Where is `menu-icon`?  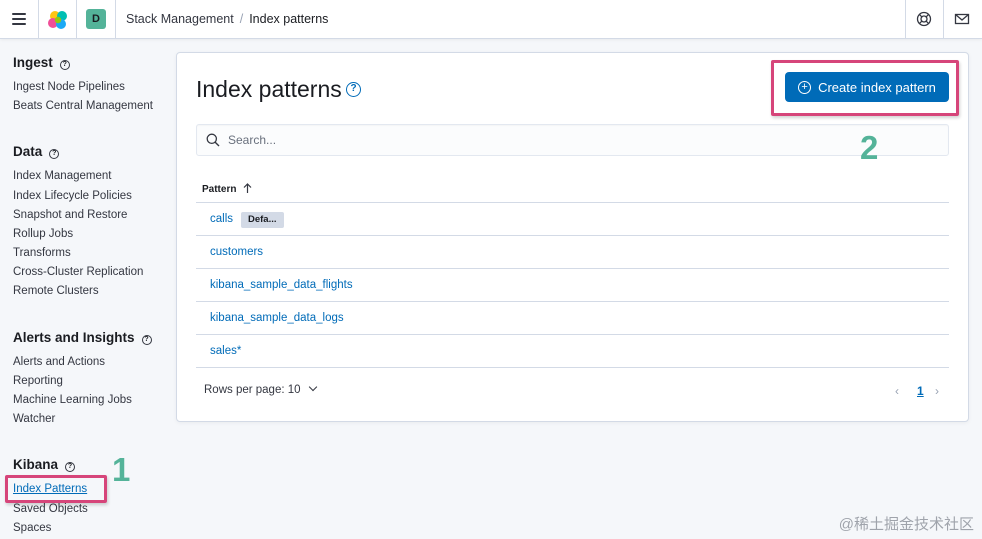
menu-icon is located at coordinates (19, 19).